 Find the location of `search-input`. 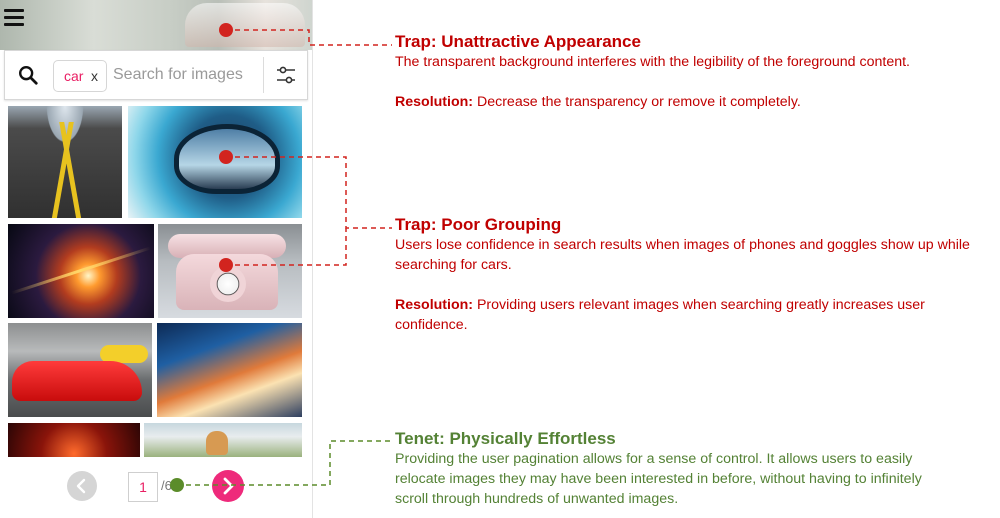

search-input is located at coordinates (186, 75).